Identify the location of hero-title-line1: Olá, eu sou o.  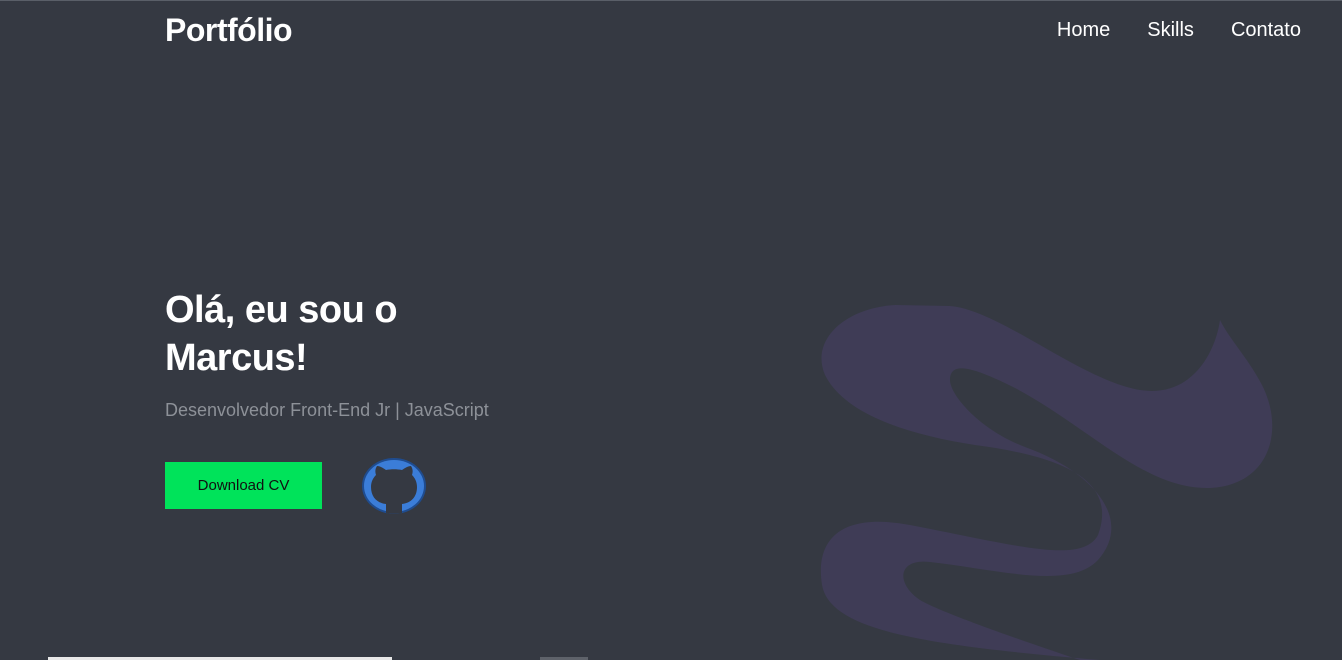
(281, 310).